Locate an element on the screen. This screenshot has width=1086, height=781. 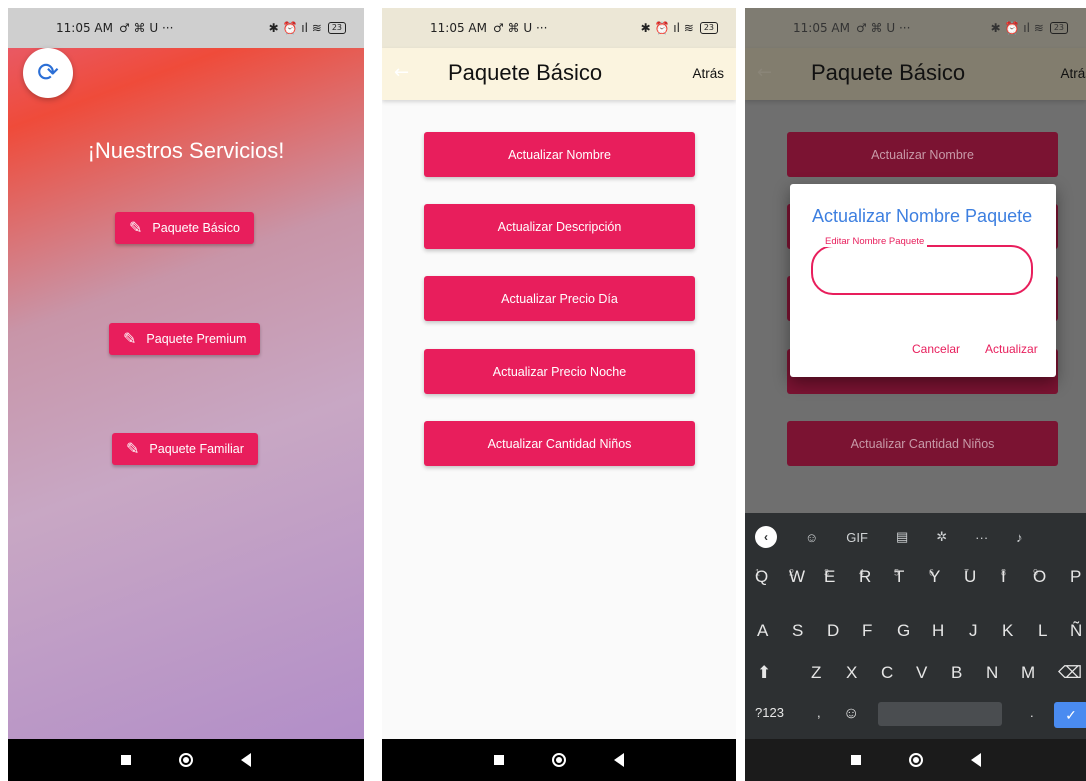
more-icon: ··· is located at coordinates (981, 537).